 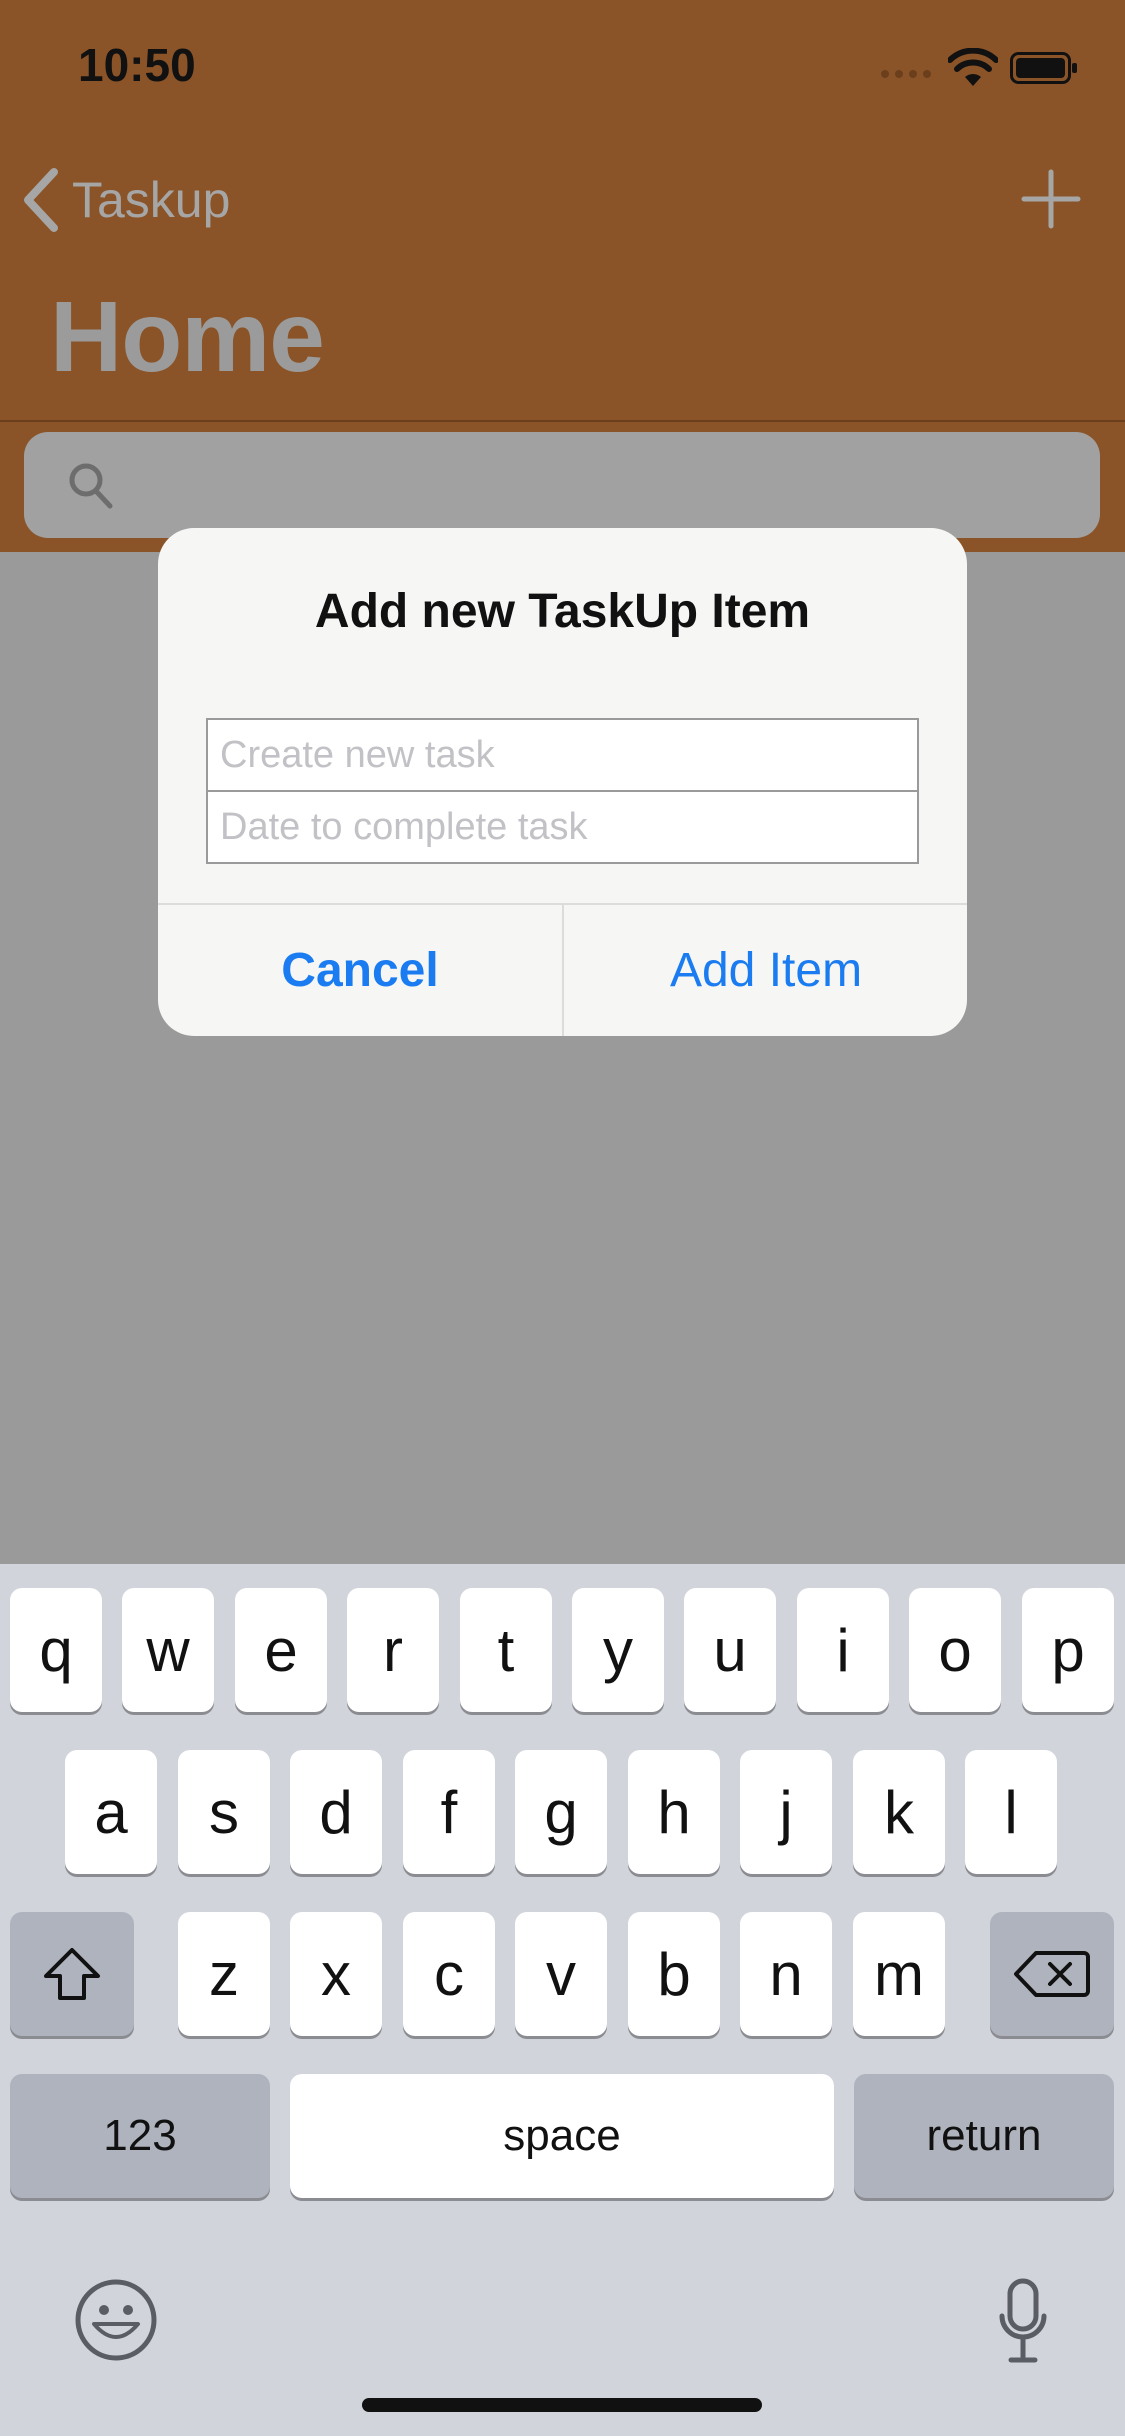 I want to click on delete-key, so click(x=1052, y=1974).